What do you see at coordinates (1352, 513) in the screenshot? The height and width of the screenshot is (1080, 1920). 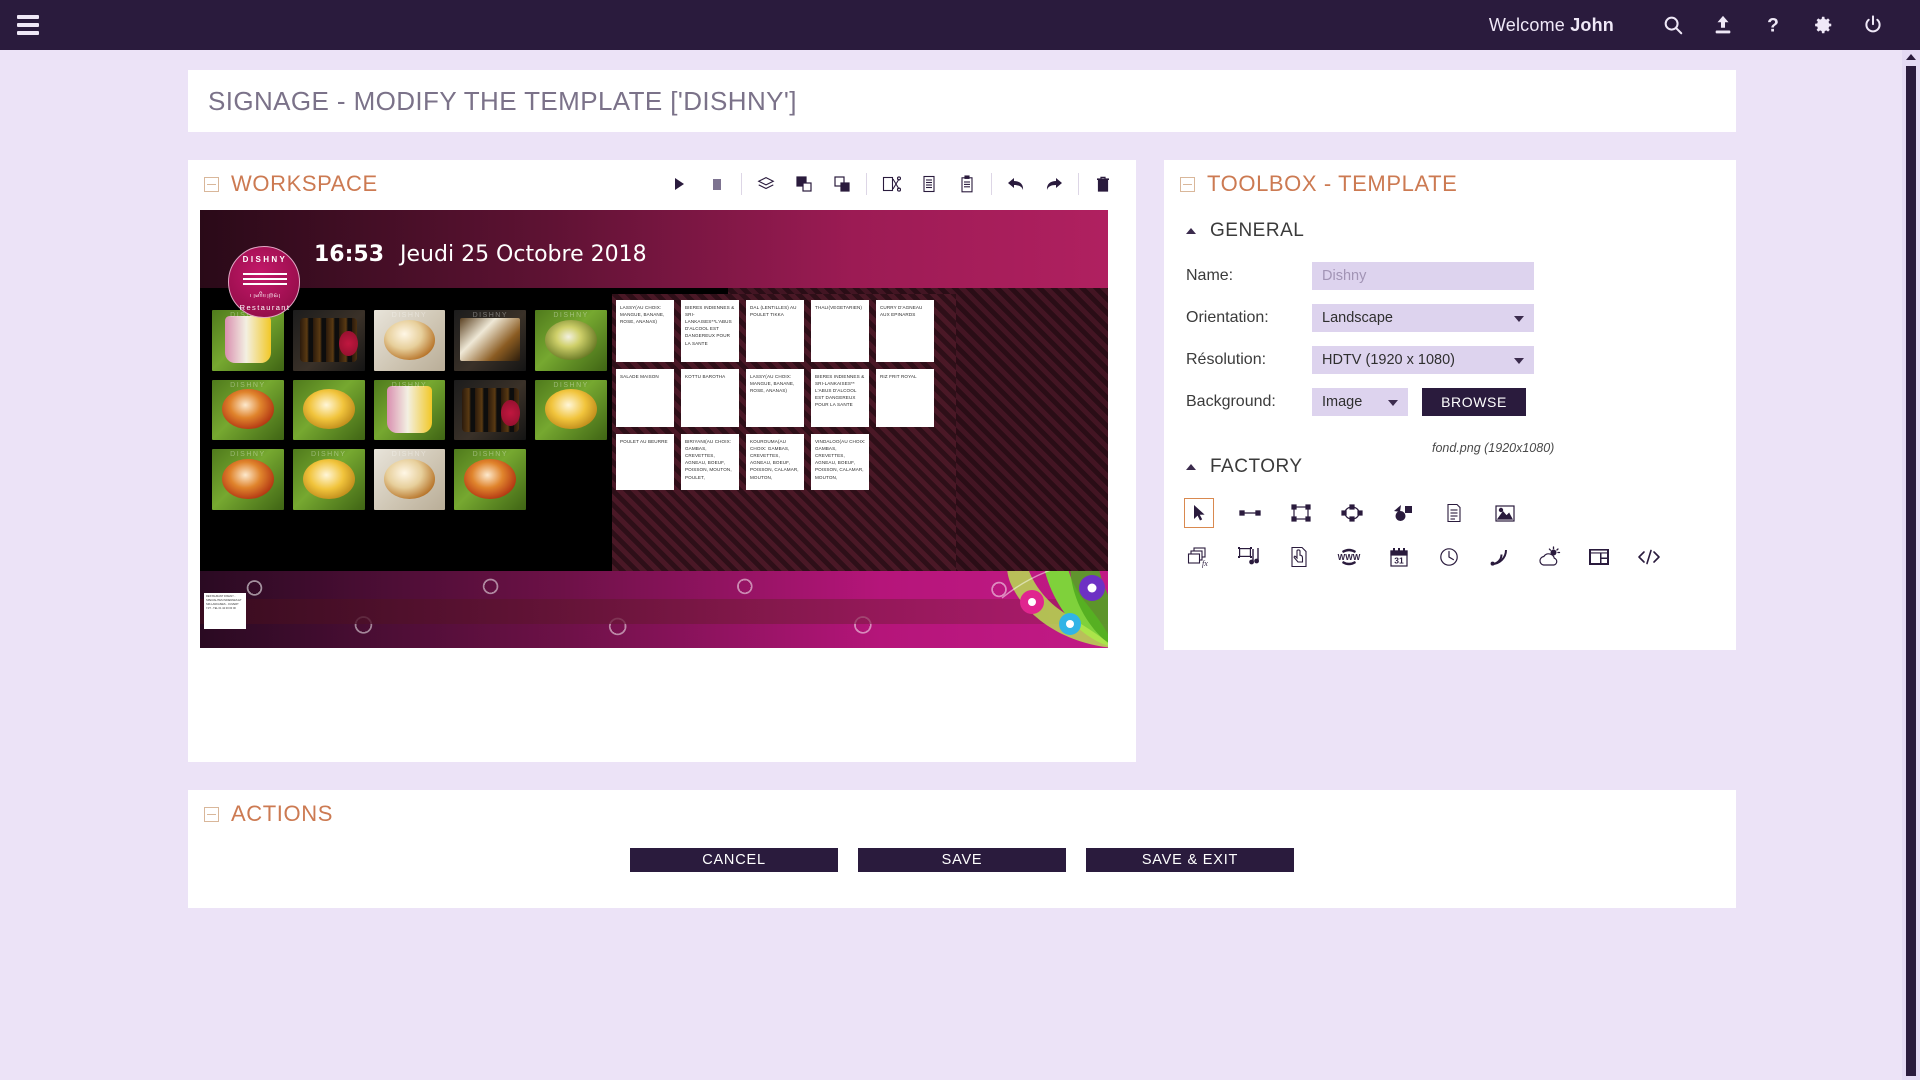 I see `ellipse-tool-icon` at bounding box center [1352, 513].